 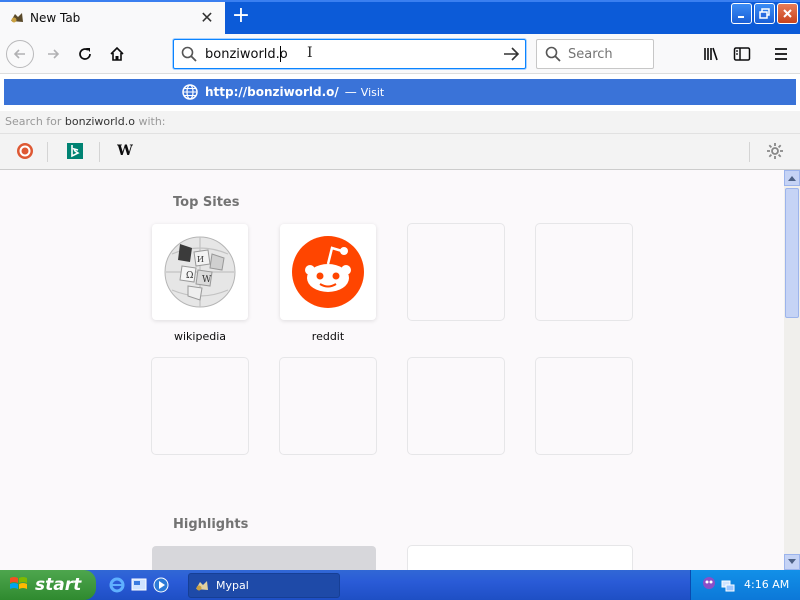 I want to click on taskbar-item-mypal: Mypal, so click(x=264, y=585).